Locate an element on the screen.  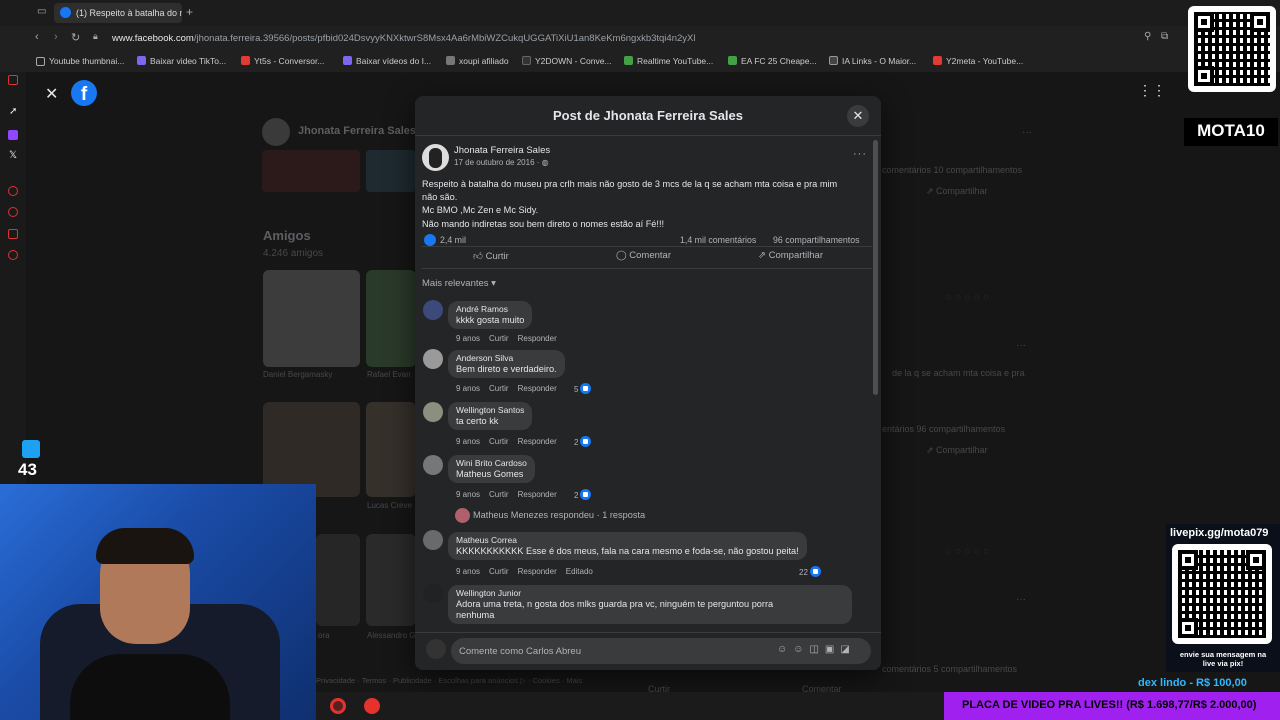
post-author: Jhonata Ferreira Sales is located at coordinates (502, 150).